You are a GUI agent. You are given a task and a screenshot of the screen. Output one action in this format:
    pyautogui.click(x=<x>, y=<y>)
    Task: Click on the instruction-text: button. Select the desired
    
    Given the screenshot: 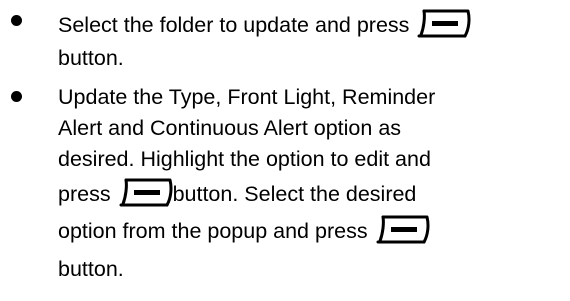 What is the action you would take?
    pyautogui.click(x=294, y=194)
    